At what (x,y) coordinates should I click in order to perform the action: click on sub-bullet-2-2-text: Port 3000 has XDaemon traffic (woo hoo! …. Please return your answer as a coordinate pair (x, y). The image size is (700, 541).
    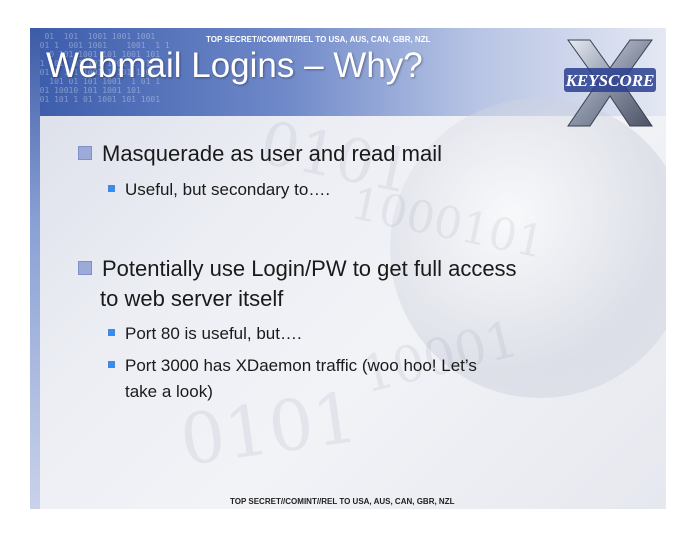
    Looking at the image, I should click on (301, 365).